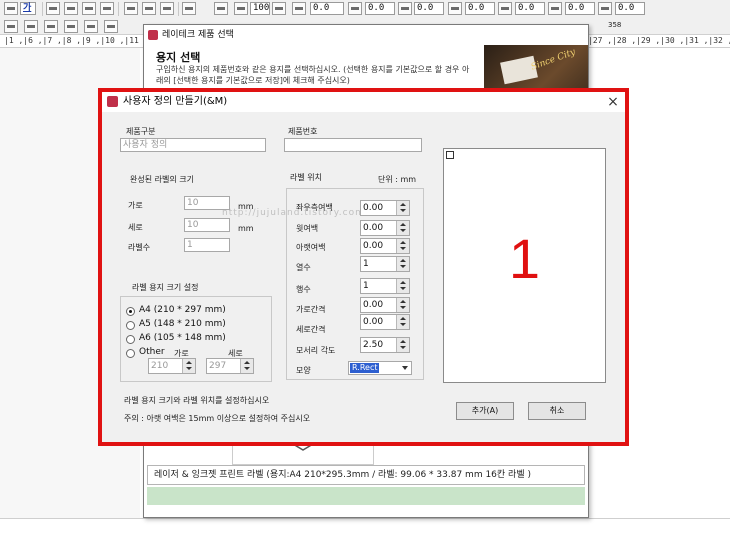 Image resolution: width=730 pixels, height=537 pixels. Describe the element at coordinates (71, 26) in the screenshot. I see `border-icon` at that location.